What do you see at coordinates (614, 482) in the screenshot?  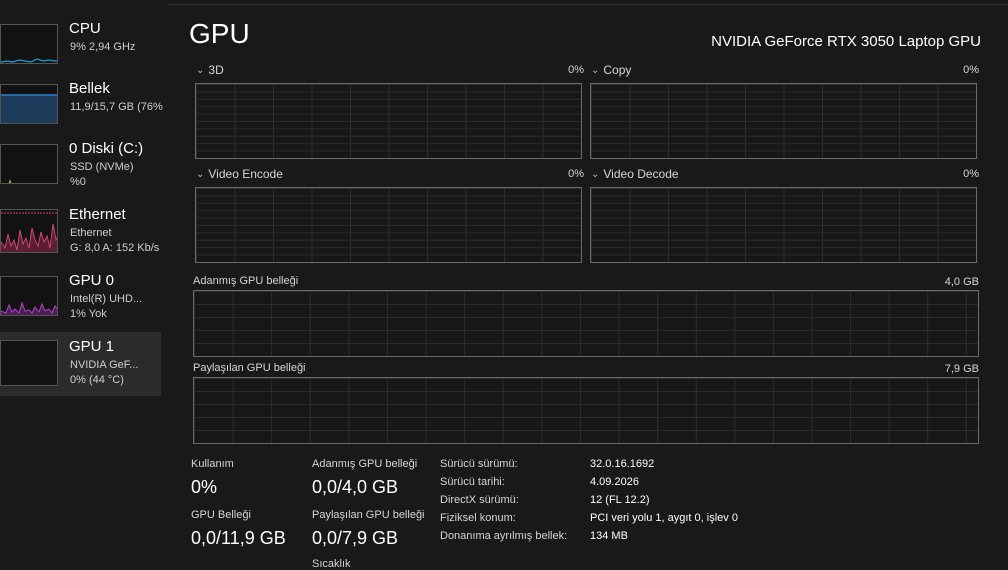 I see `driver-date-value: 4.09.2026` at bounding box center [614, 482].